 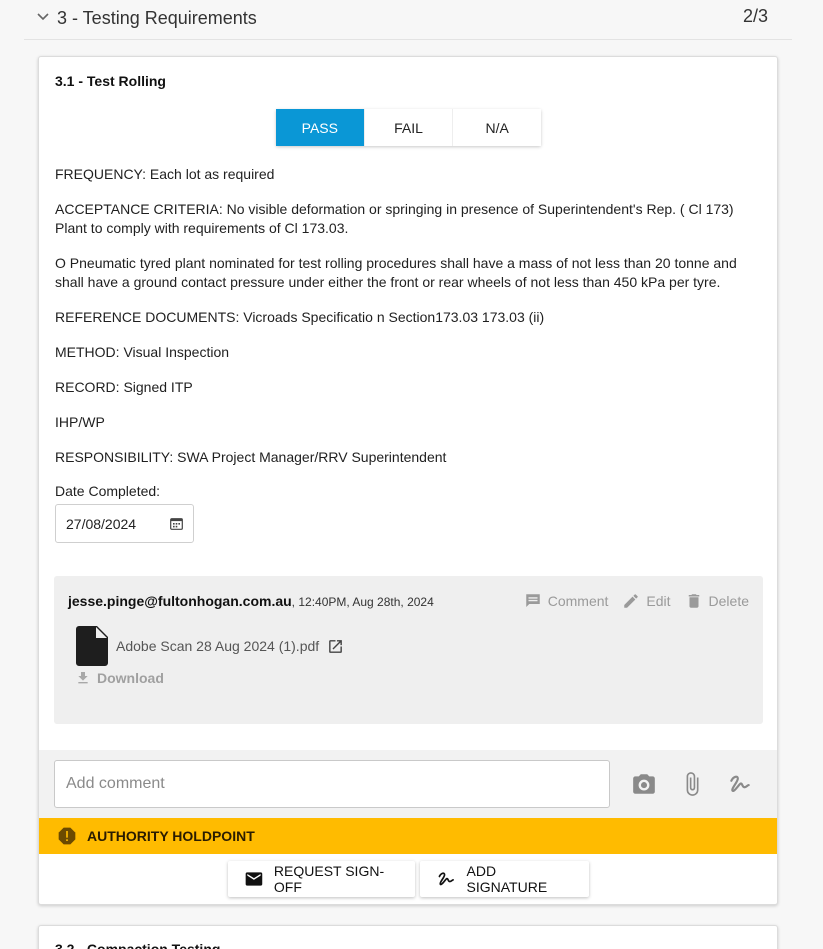 I want to click on section-progress-count: 2/3, so click(x=755, y=16).